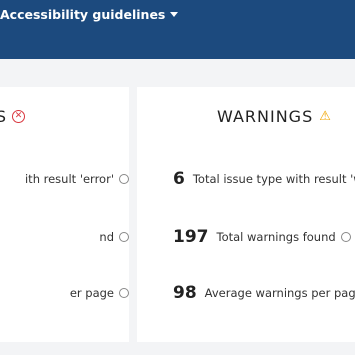  I want to click on warnings-card-title: WARNINGS ⚠, so click(274, 116).